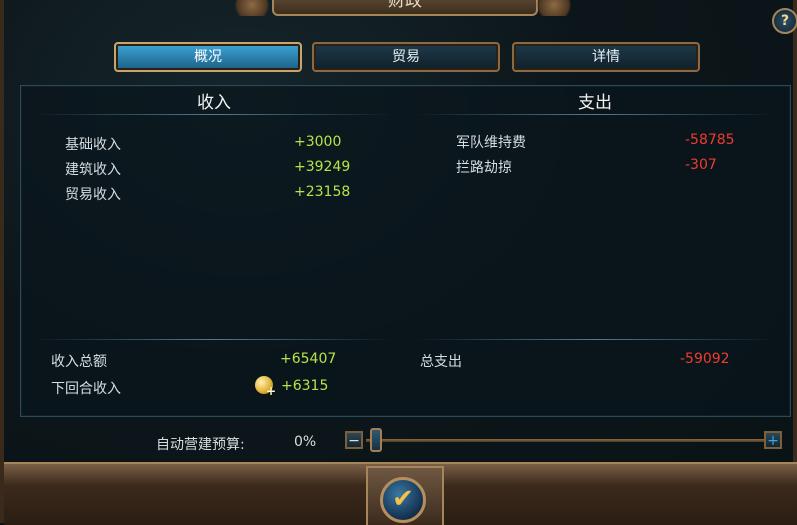 The height and width of the screenshot is (525, 797). What do you see at coordinates (208, 57) in the screenshot?
I see `tab-overview: 概况` at bounding box center [208, 57].